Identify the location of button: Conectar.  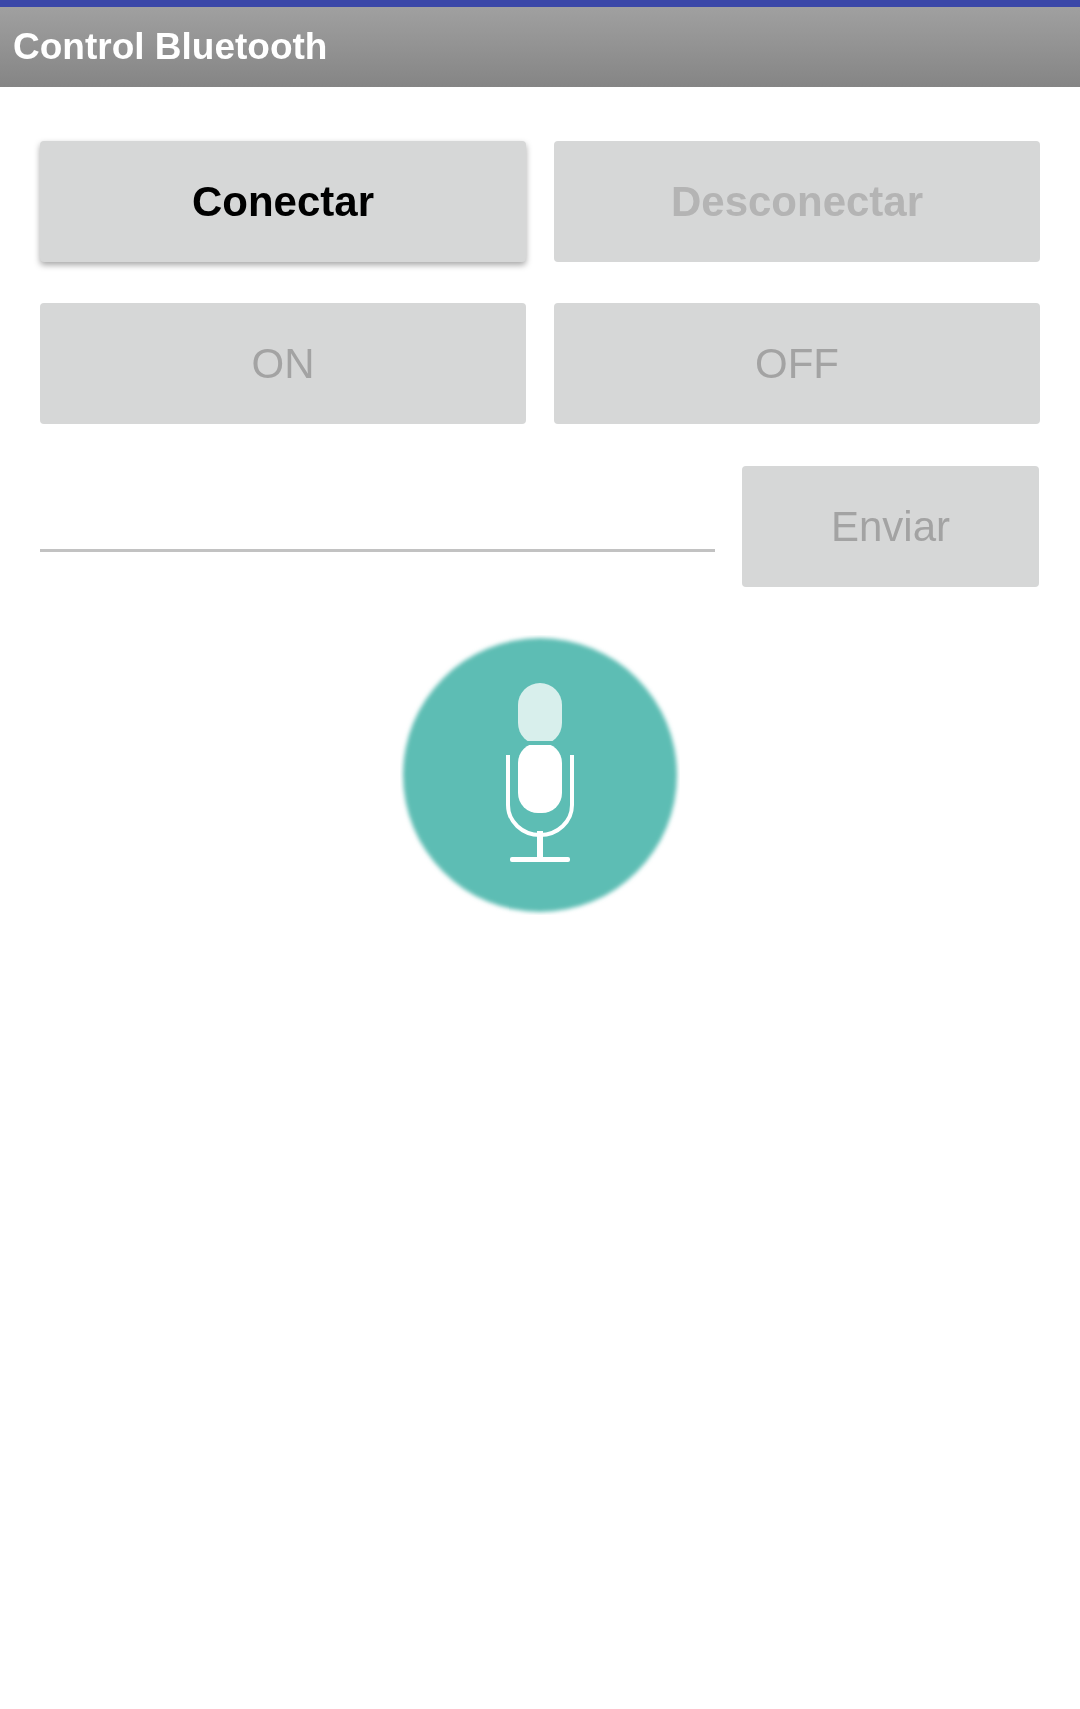
(283, 201).